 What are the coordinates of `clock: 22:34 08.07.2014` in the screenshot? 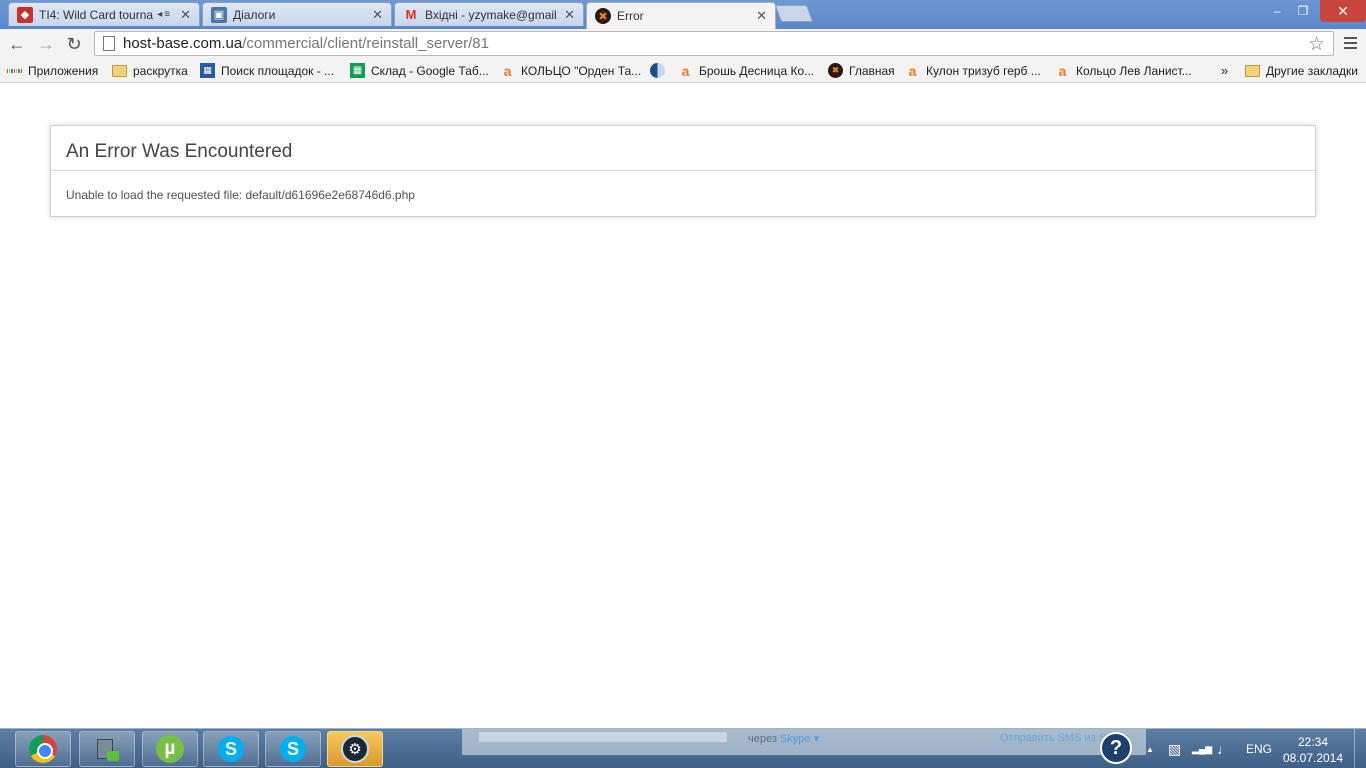 It's located at (1313, 750).